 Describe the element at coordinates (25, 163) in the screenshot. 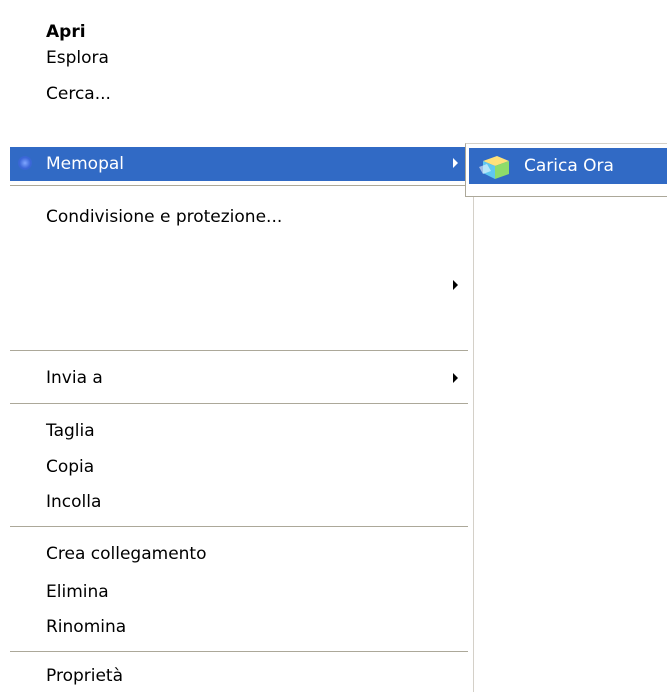

I see `memopal-icon` at that location.